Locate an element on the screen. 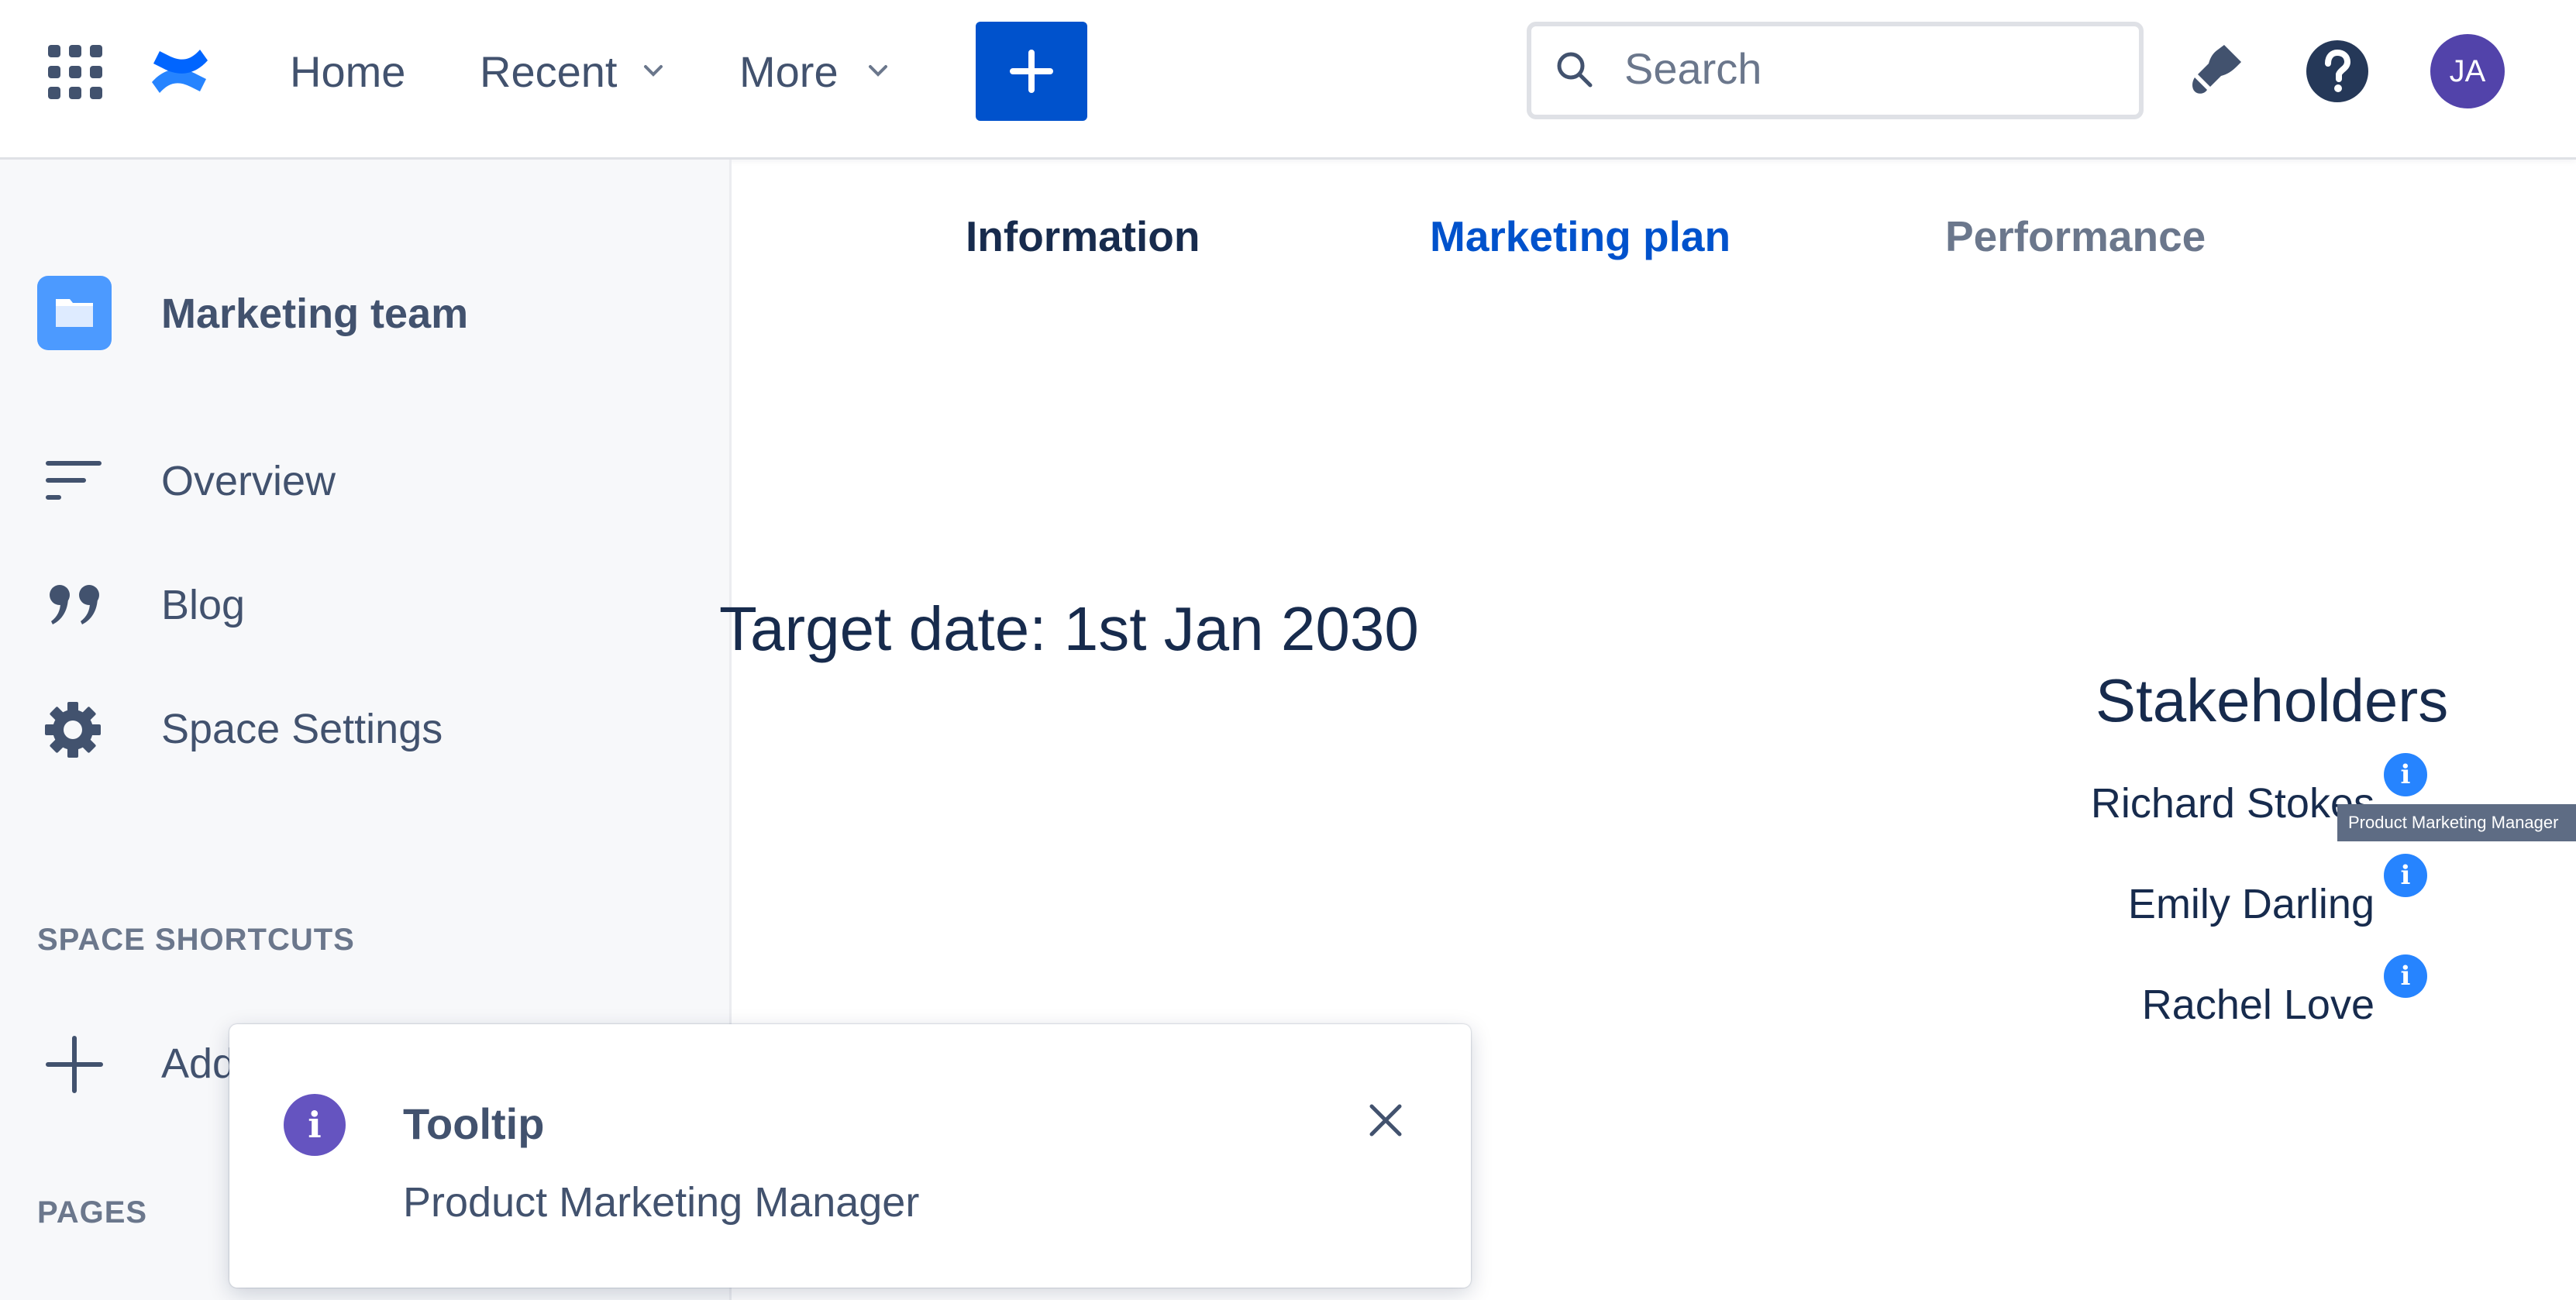 The height and width of the screenshot is (1300, 2576). sidebar-item-overview: Overview is located at coordinates (248, 481).